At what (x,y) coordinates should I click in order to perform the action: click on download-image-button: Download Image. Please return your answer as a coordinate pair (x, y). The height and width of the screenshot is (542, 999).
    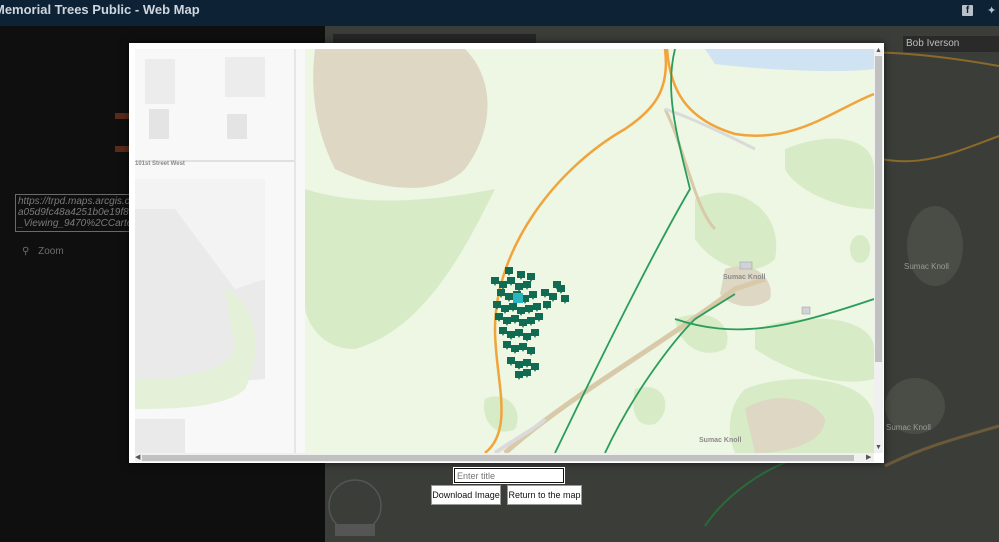
    Looking at the image, I should click on (466, 495).